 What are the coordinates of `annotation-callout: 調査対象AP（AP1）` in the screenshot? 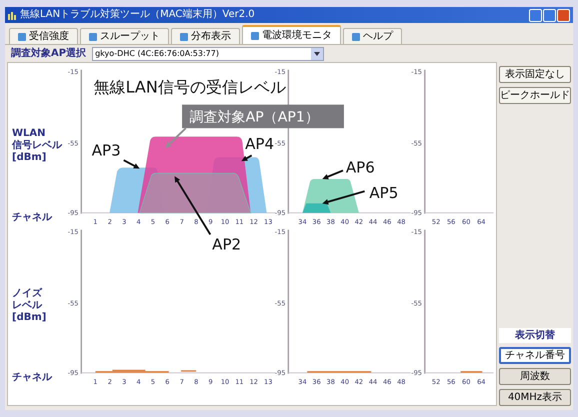 It's located at (263, 116).